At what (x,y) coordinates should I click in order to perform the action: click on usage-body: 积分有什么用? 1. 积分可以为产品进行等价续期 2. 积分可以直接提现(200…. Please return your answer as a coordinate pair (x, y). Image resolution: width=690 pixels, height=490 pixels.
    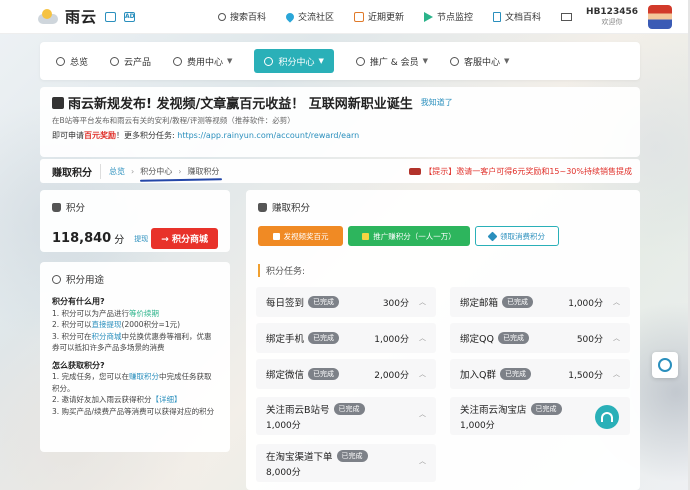
    Looking at the image, I should click on (133, 356).